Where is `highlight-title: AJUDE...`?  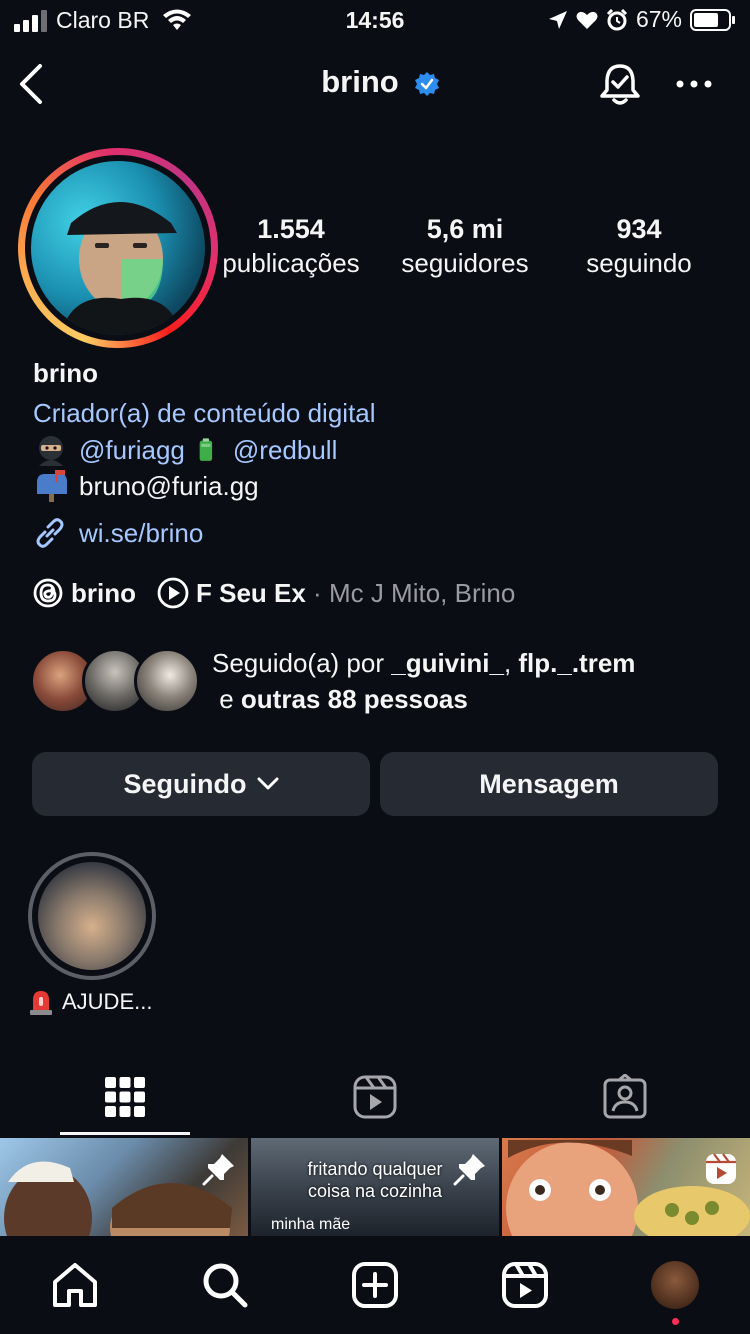
highlight-title: AJUDE... is located at coordinates (107, 1001).